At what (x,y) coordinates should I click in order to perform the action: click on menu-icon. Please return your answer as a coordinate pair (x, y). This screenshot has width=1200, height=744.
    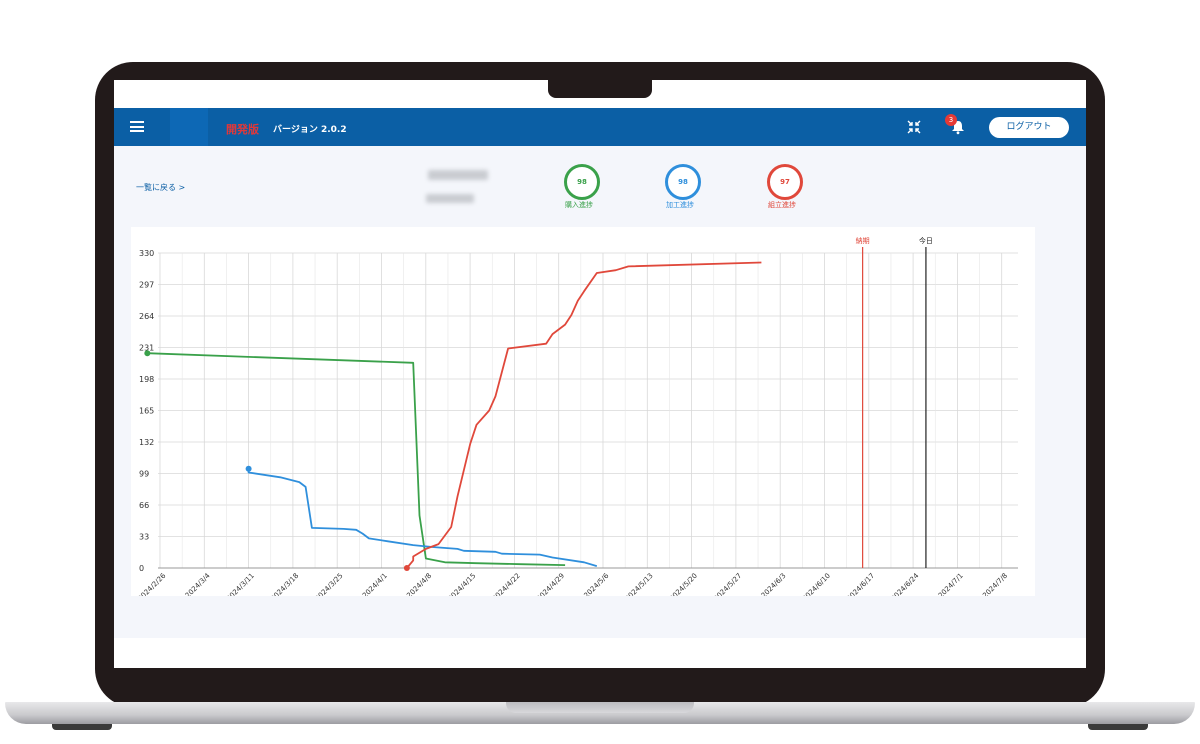
    Looking at the image, I should click on (137, 126).